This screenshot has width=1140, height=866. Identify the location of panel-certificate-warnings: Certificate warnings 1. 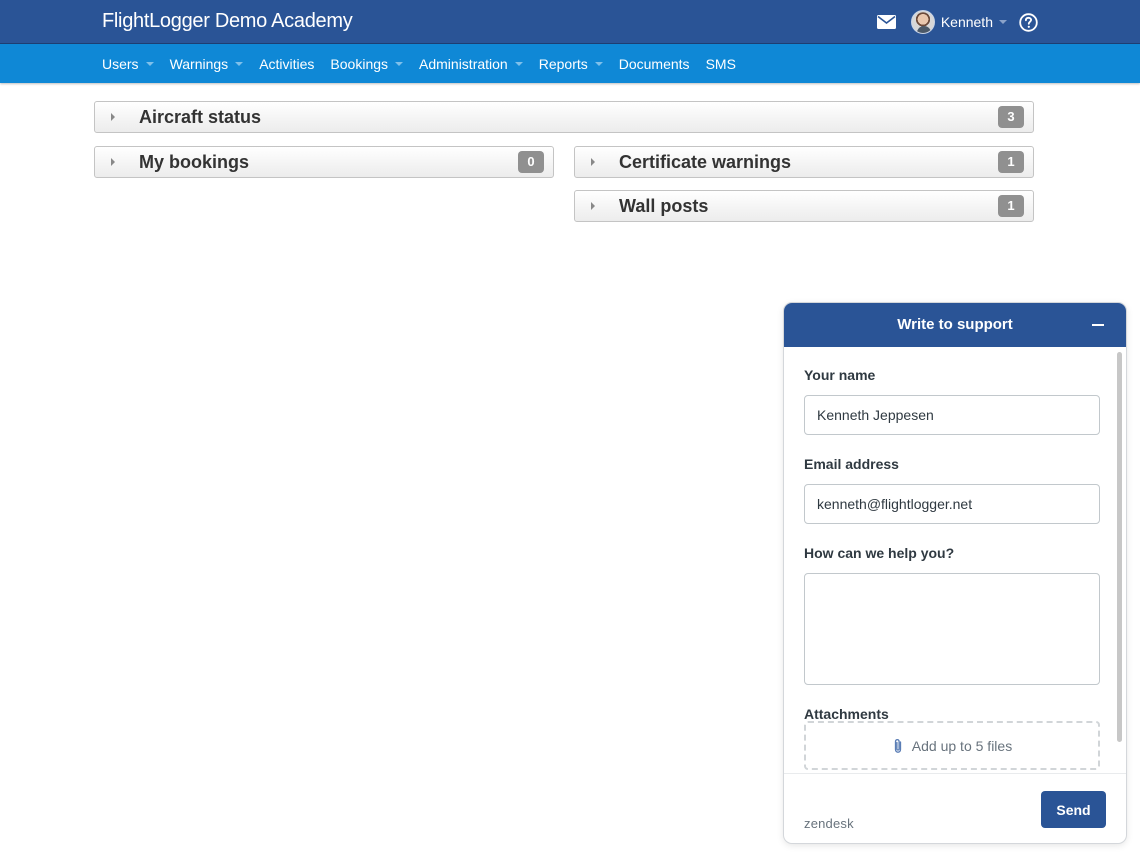
(804, 162).